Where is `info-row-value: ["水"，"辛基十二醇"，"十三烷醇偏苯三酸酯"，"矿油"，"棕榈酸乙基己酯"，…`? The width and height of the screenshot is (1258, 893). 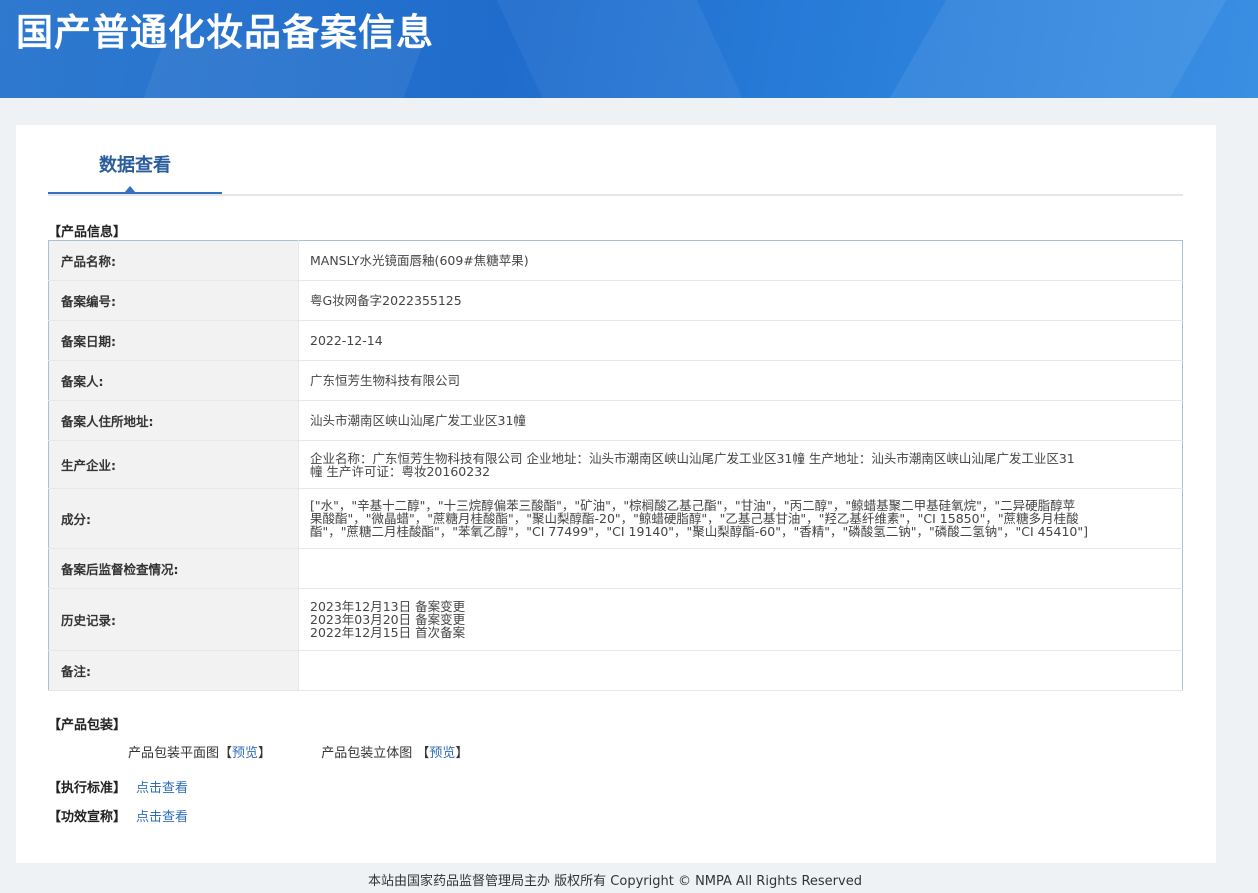
info-row-value: ["水"，"辛基十二醇"，"十三烷醇偏苯三酸酯"，"矿油"，"棕榈酸乙基己酯"，… is located at coordinates (740, 518).